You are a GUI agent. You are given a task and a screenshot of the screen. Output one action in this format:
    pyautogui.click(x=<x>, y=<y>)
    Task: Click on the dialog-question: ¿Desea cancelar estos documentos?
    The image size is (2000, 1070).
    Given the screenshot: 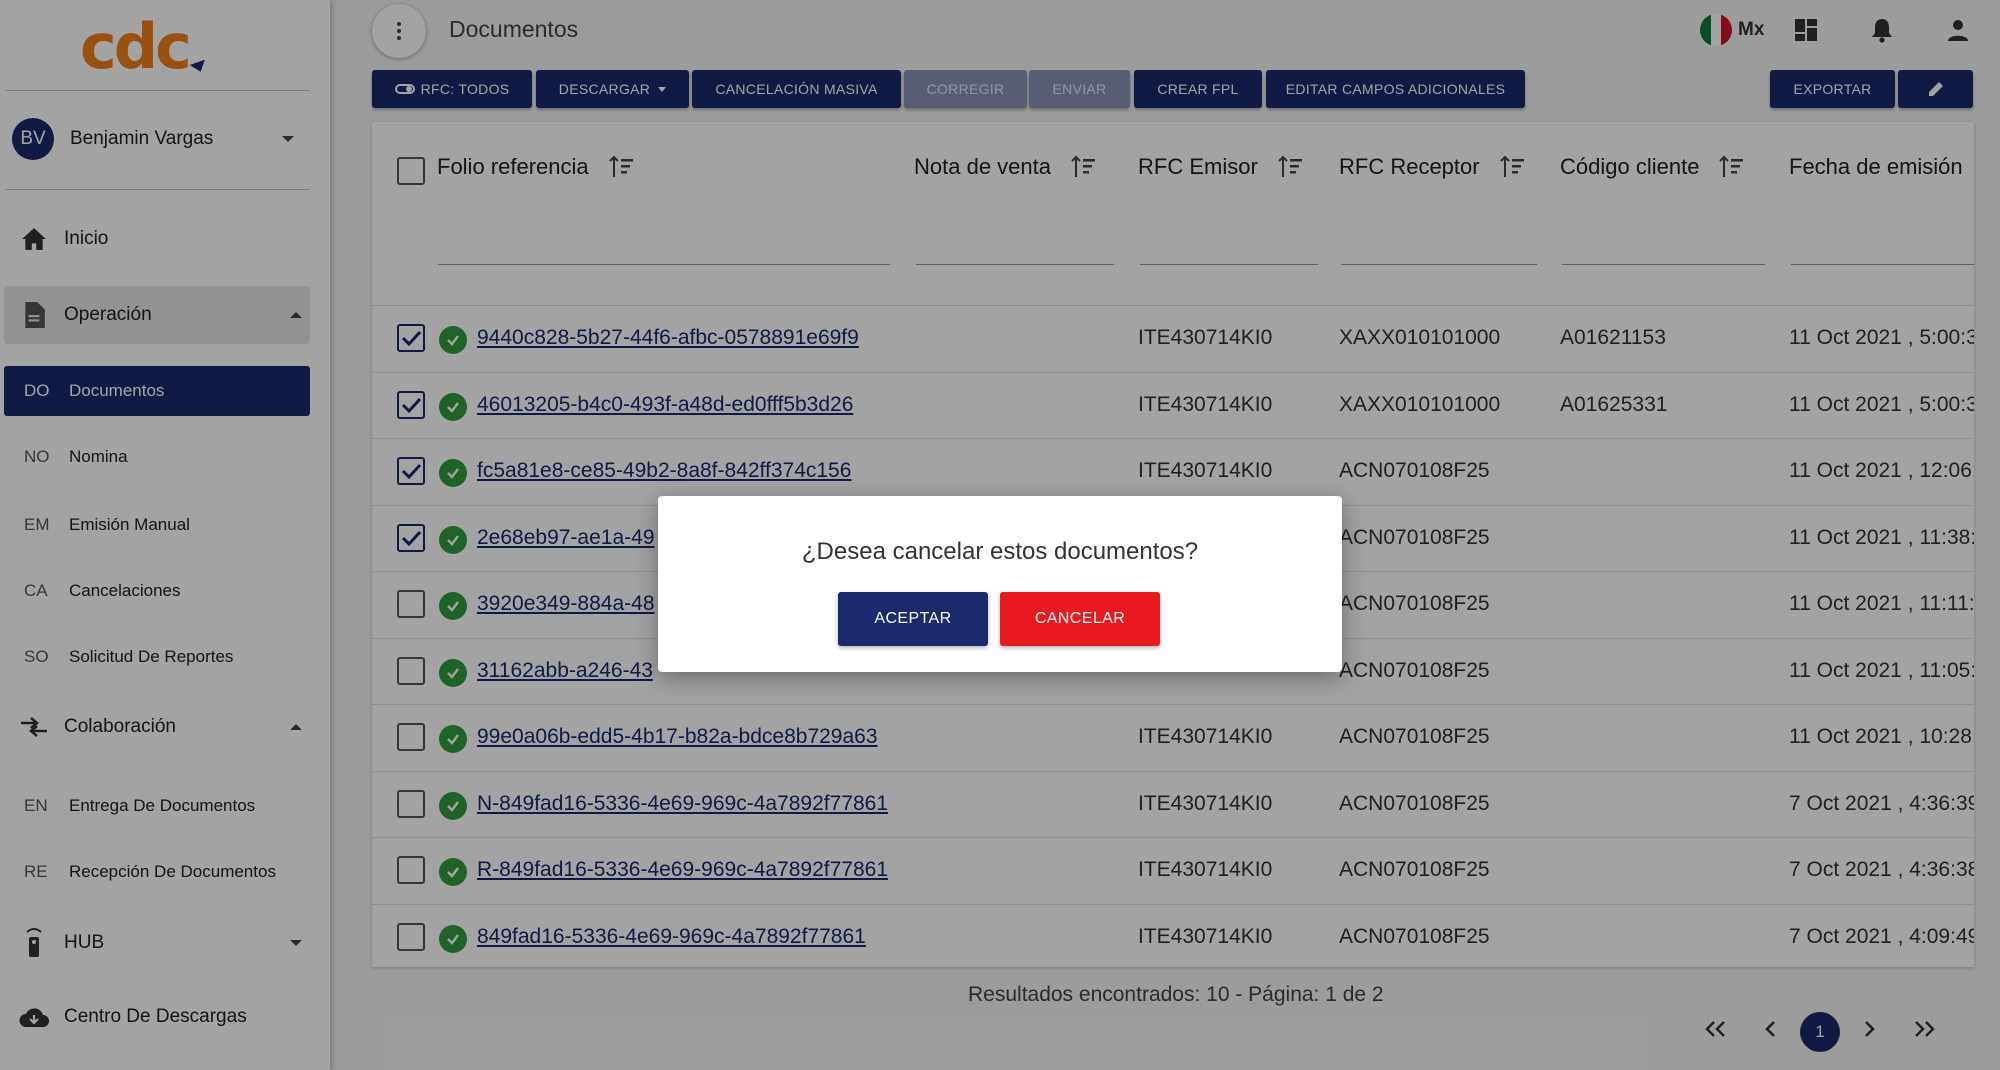 What is the action you would take?
    pyautogui.click(x=1000, y=551)
    